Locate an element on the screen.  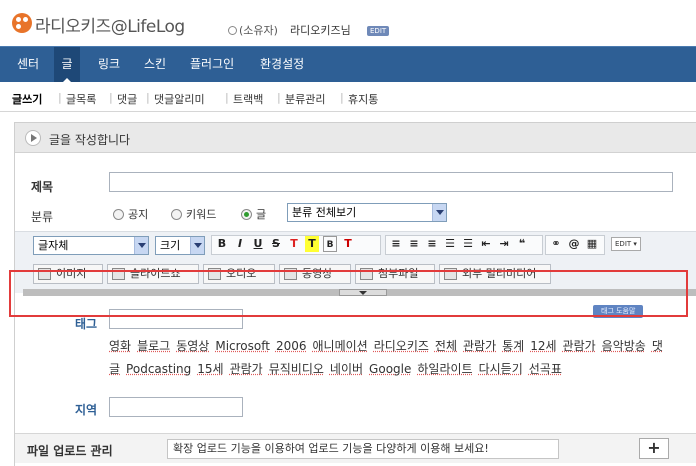
radio-post: 글 is located at coordinates (253, 214).